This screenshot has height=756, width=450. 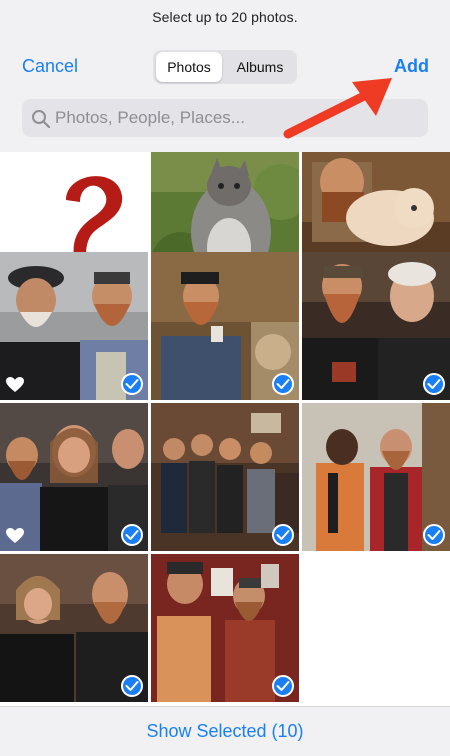 I want to click on tab-photos: Photos, so click(x=189, y=67).